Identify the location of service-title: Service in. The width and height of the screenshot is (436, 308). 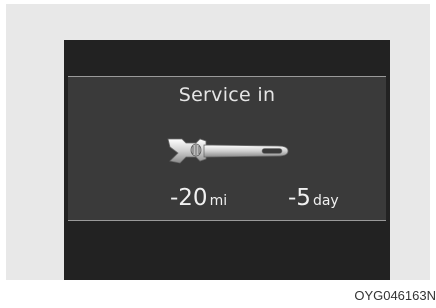
(227, 95).